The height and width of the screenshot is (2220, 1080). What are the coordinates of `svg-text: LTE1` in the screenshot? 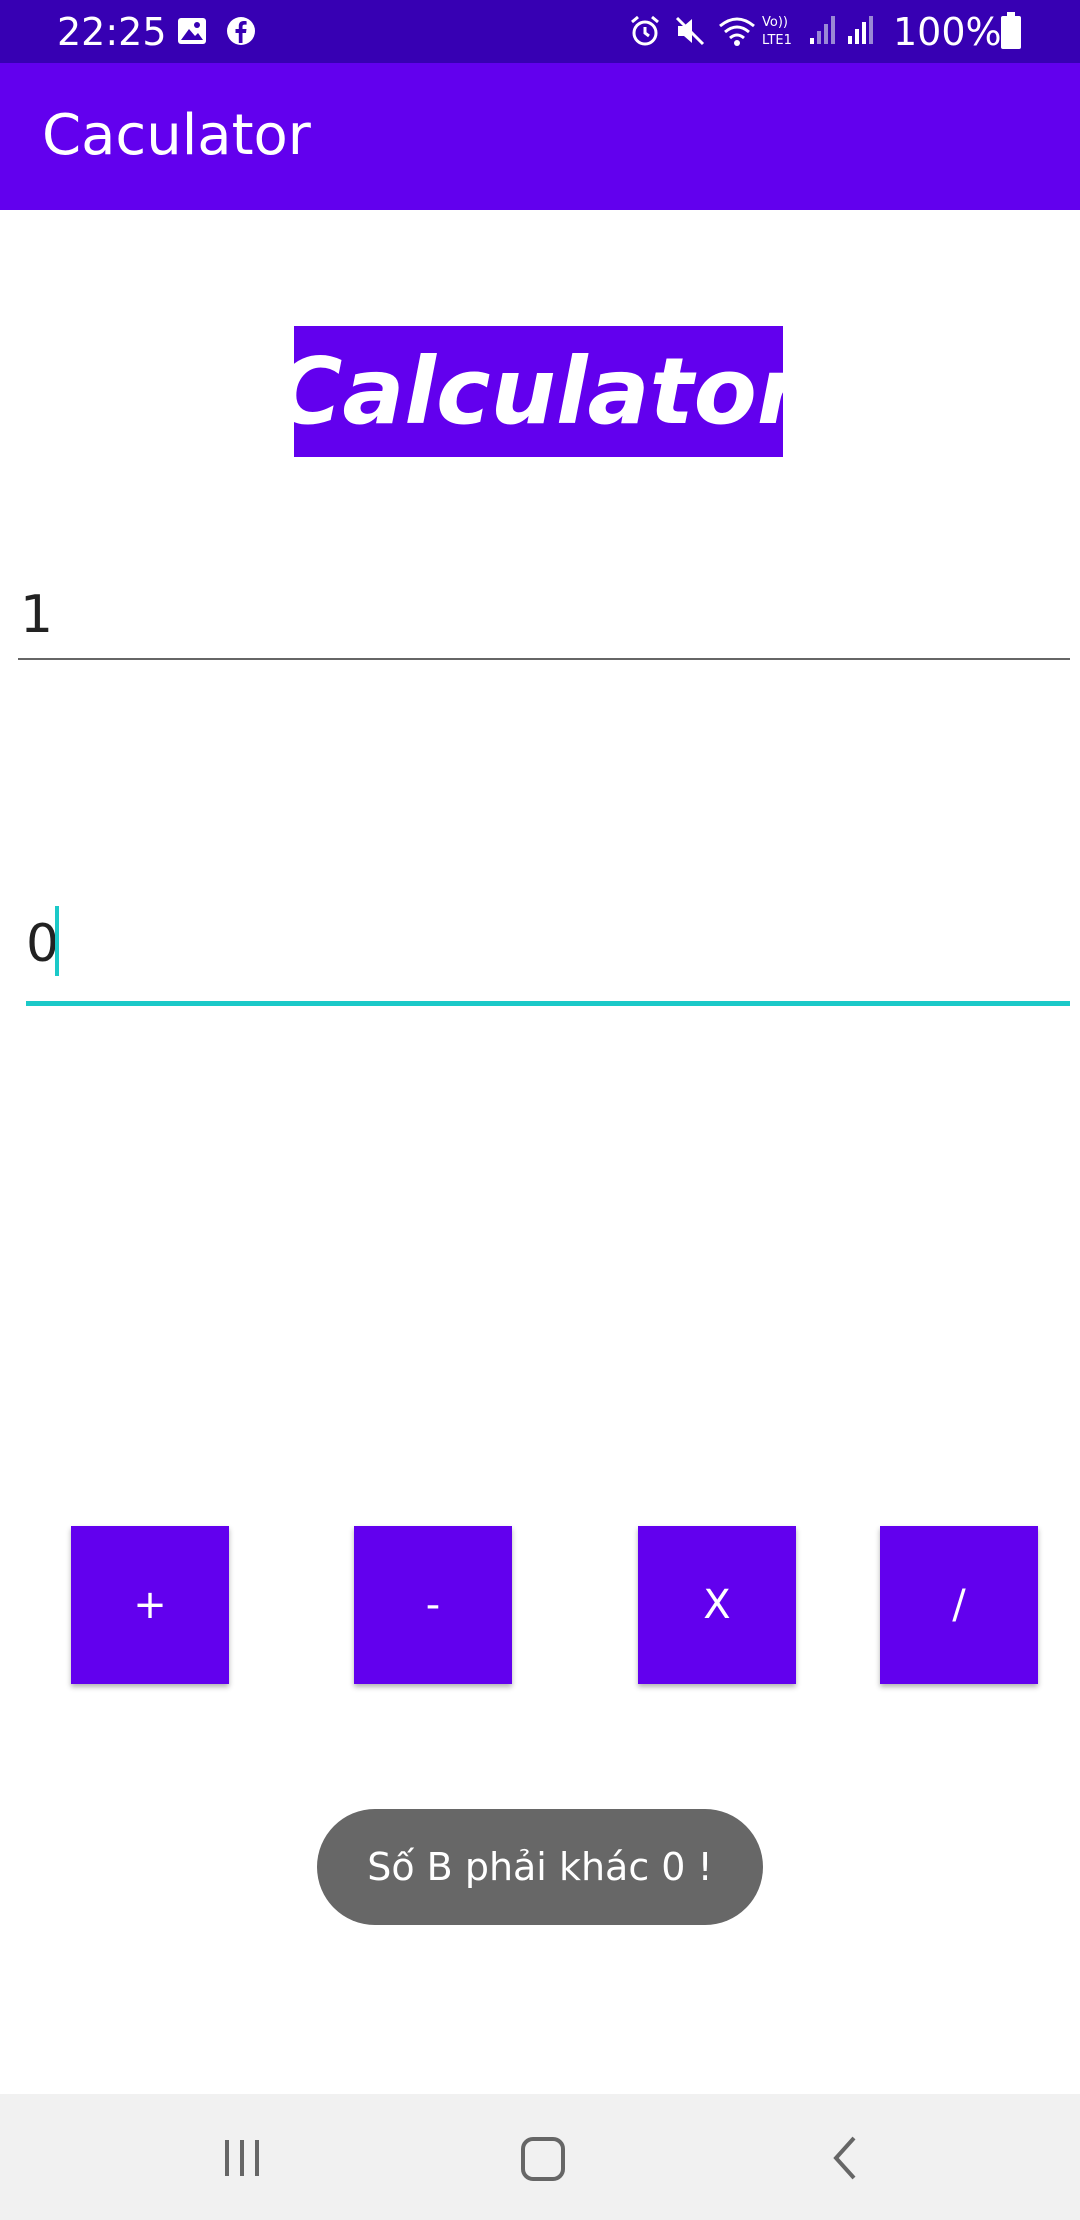 It's located at (777, 40).